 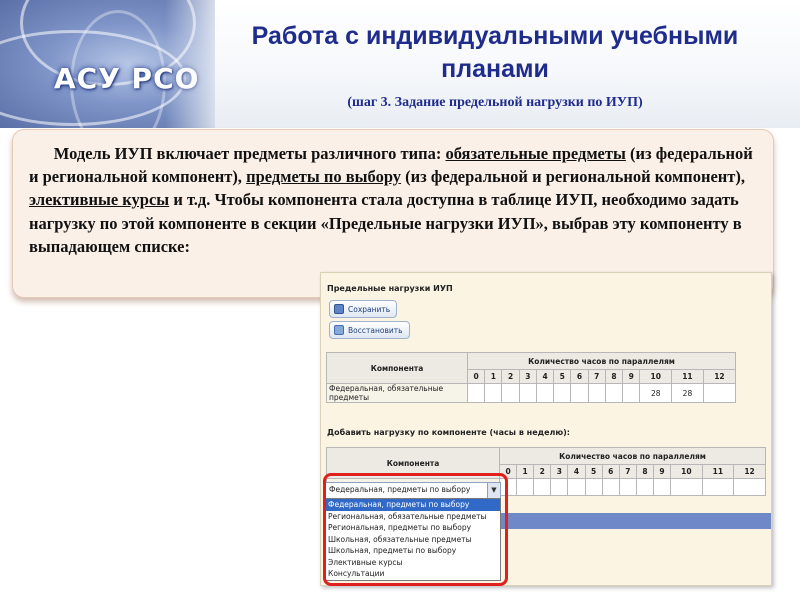 I want to click on restore-button: Восстановить, so click(x=369, y=330).